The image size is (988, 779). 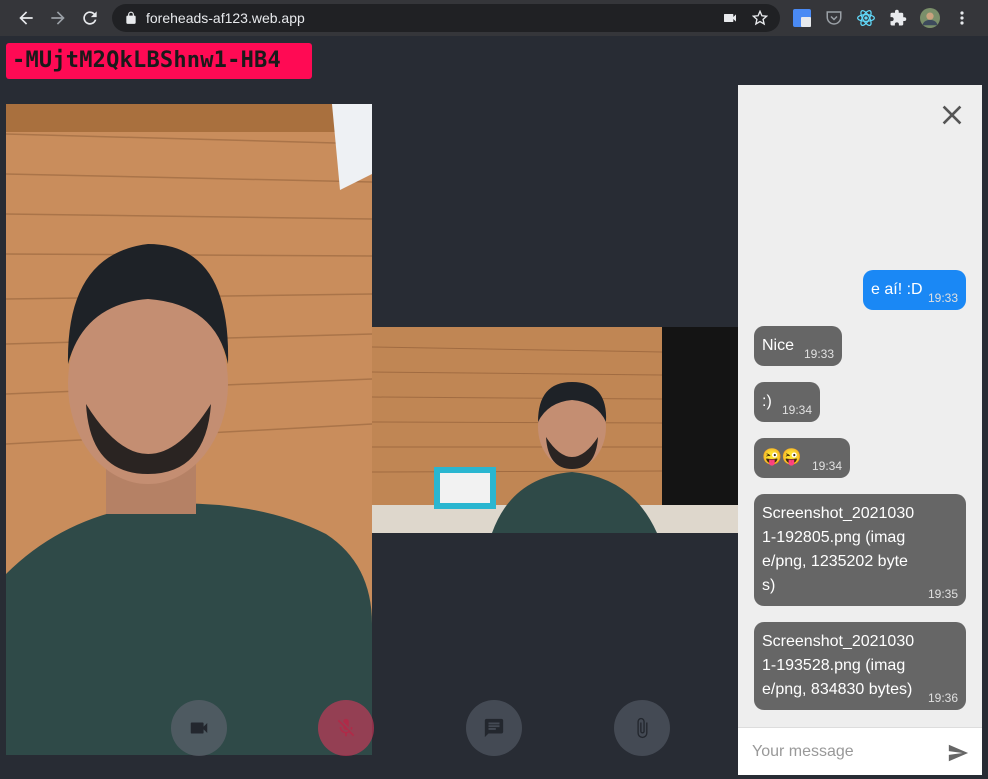 What do you see at coordinates (730, 18) in the screenshot?
I see `camera-in-use-icon` at bounding box center [730, 18].